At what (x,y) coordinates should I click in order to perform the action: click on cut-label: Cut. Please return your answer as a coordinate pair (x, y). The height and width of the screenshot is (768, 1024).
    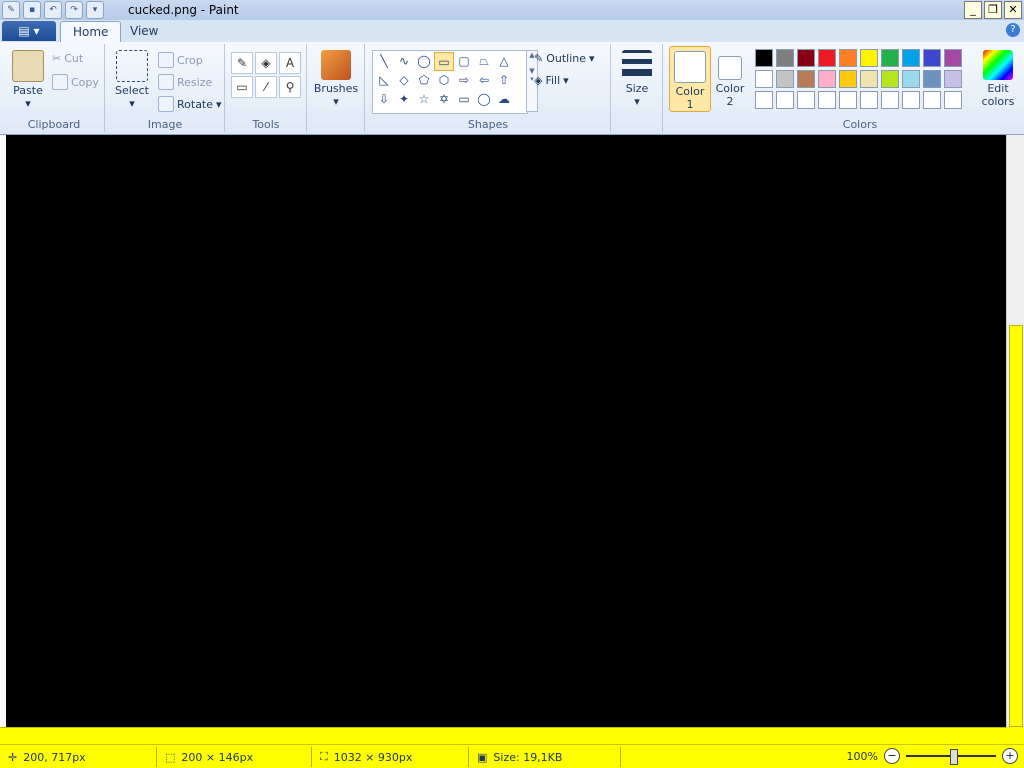
    Looking at the image, I should click on (74, 58).